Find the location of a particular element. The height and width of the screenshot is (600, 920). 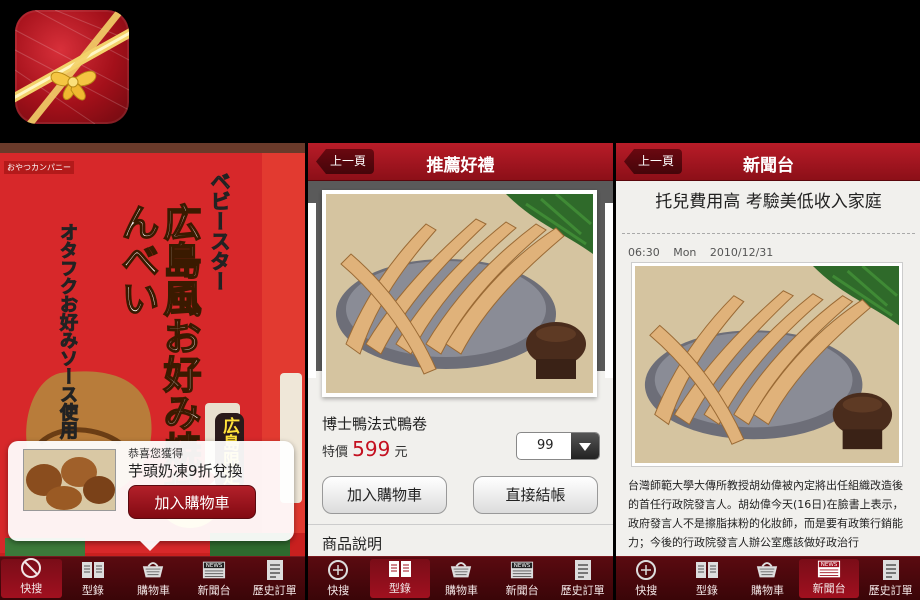

page-title: 新聞台 is located at coordinates (768, 166).